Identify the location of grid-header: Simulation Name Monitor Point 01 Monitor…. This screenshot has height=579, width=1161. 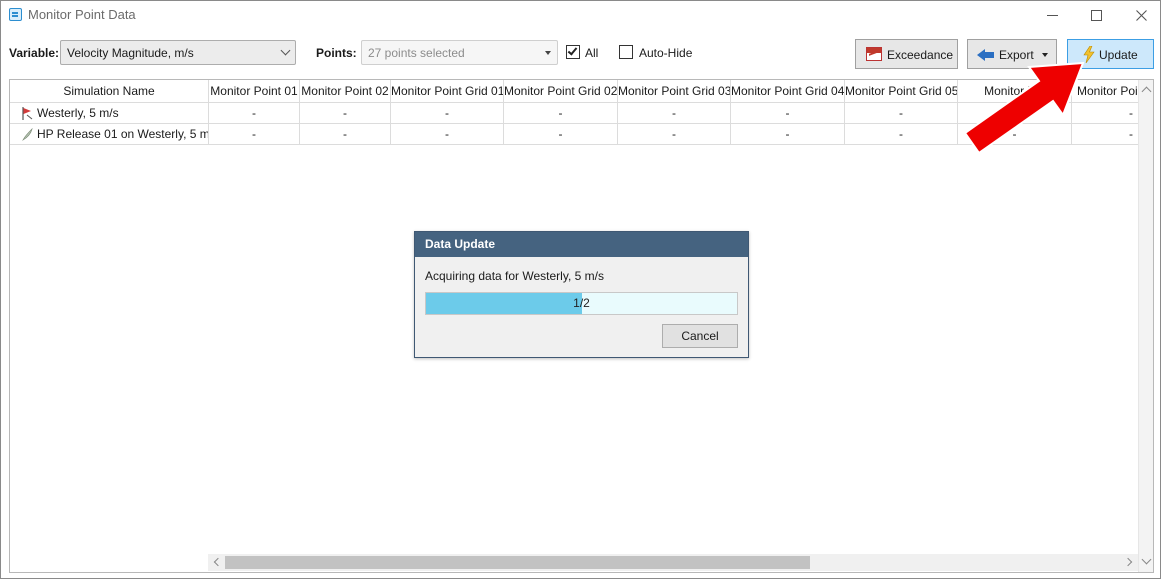
(576, 91).